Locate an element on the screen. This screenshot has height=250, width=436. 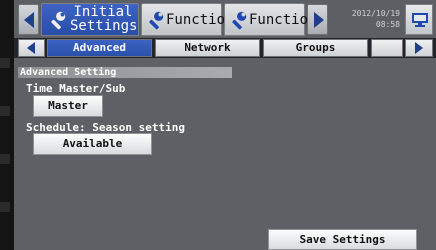
section-title: Advanced Setting is located at coordinates (68, 72).